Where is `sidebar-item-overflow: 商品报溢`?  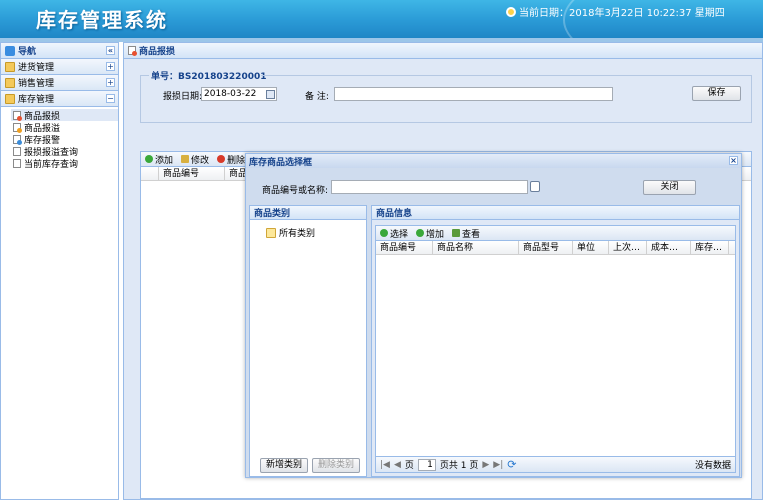 sidebar-item-overflow: 商品报溢 is located at coordinates (64, 127).